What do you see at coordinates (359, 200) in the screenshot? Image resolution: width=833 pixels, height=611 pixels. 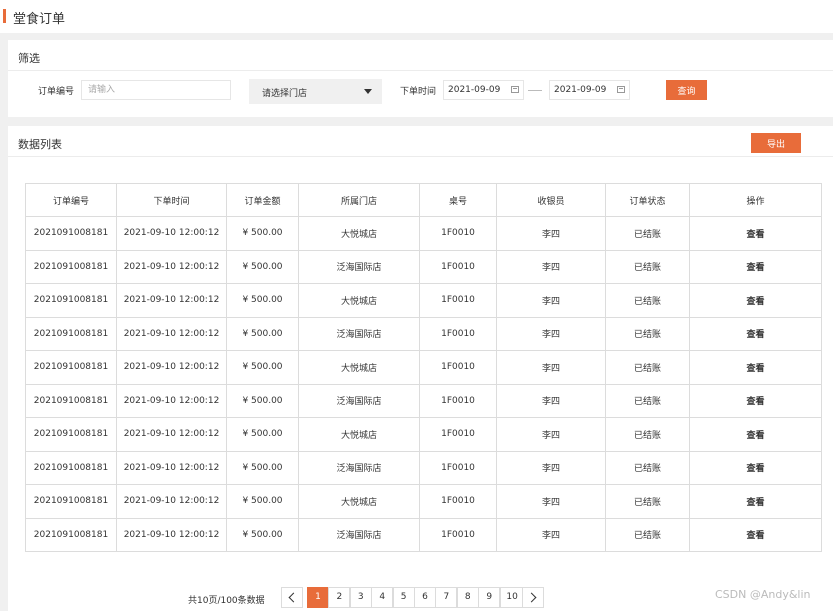 I see `column-header: 所属门店` at bounding box center [359, 200].